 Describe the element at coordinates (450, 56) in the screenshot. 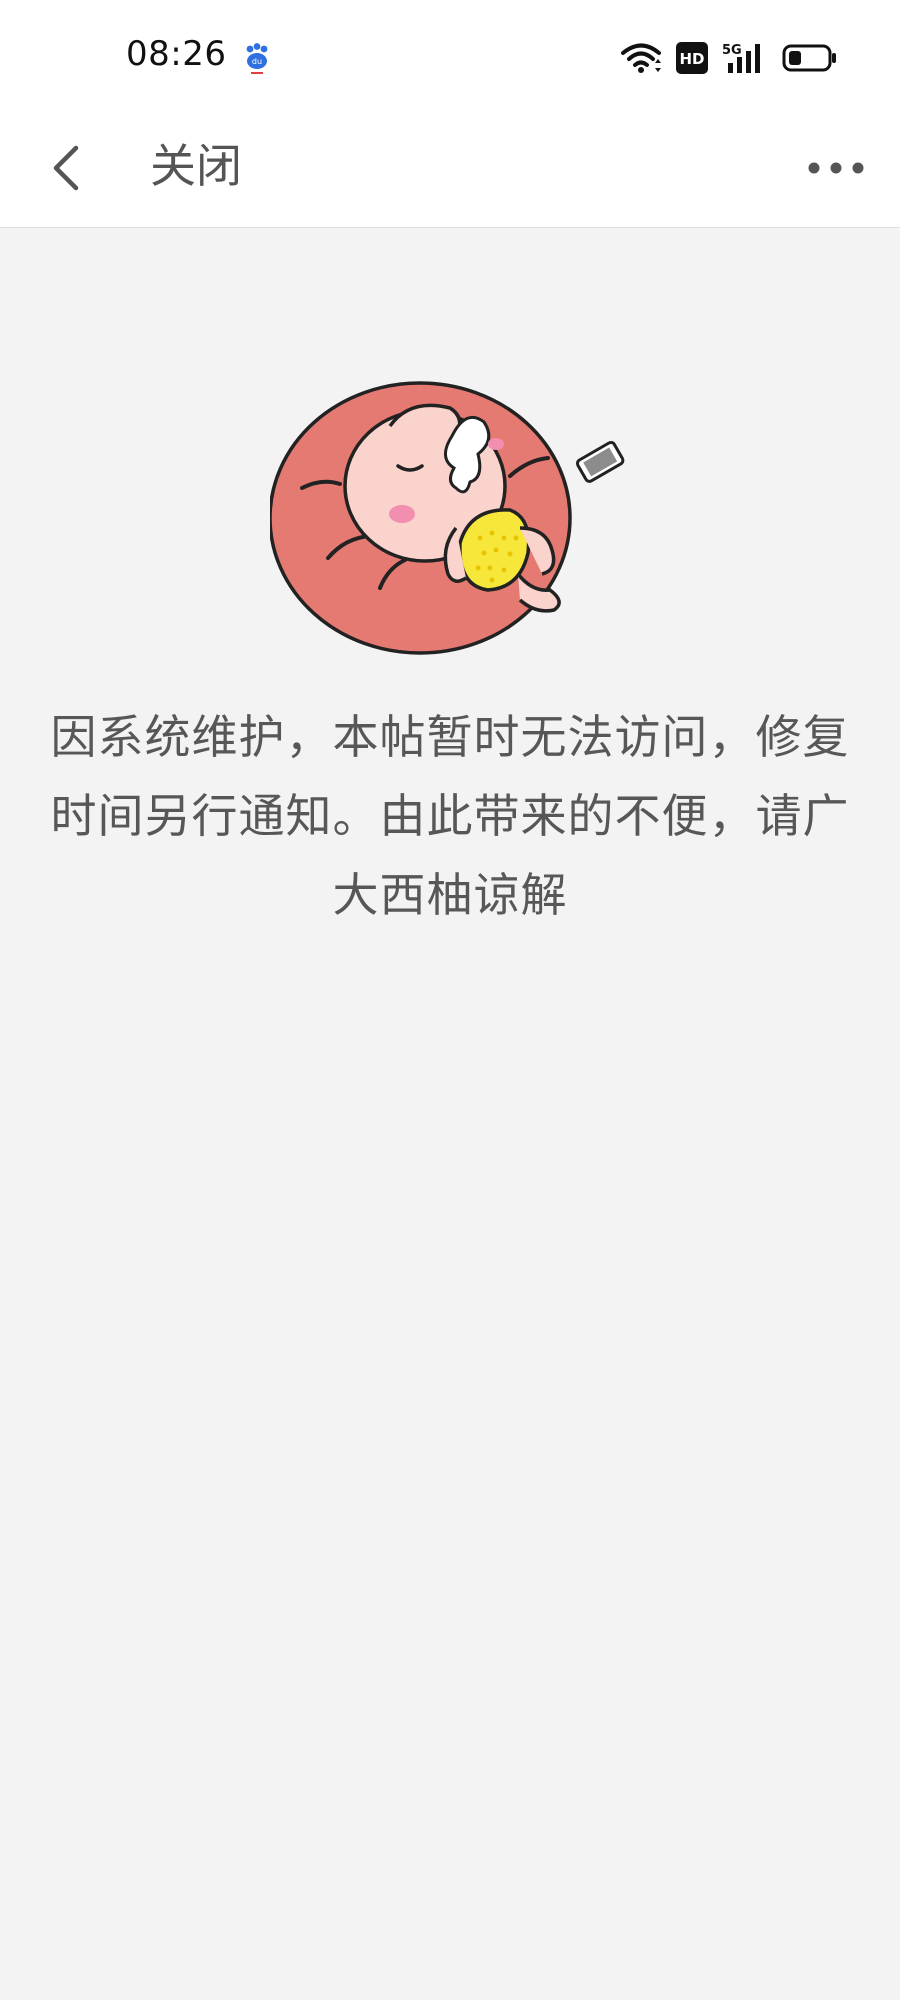

I see `status-bar: 08:26 du HD 5G` at that location.